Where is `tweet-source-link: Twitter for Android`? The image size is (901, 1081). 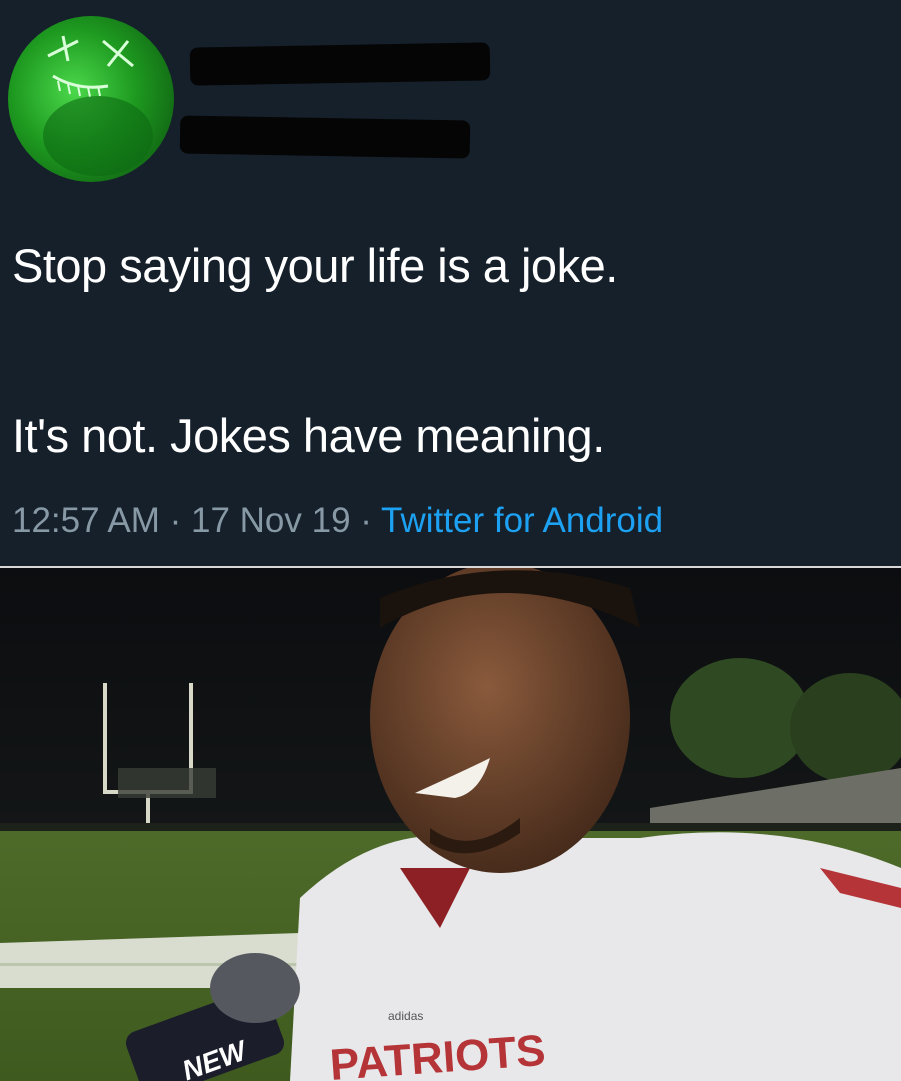
tweet-source-link: Twitter for Android is located at coordinates (522, 520).